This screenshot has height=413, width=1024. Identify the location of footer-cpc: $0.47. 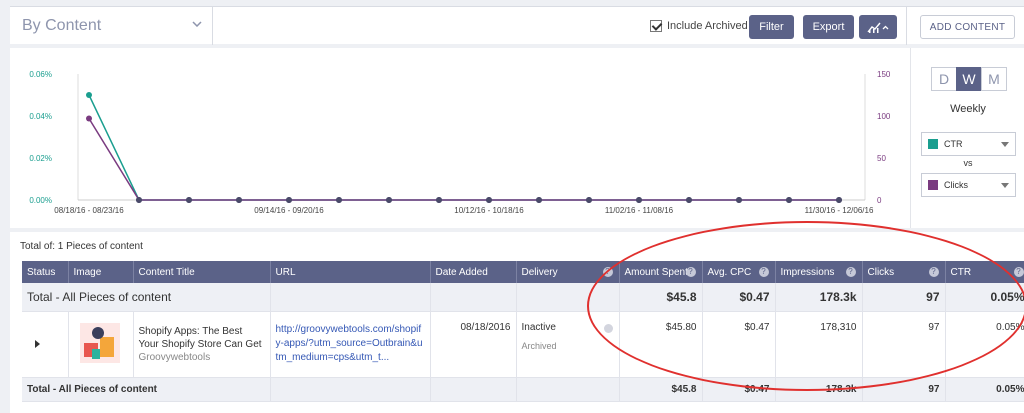
(739, 389).